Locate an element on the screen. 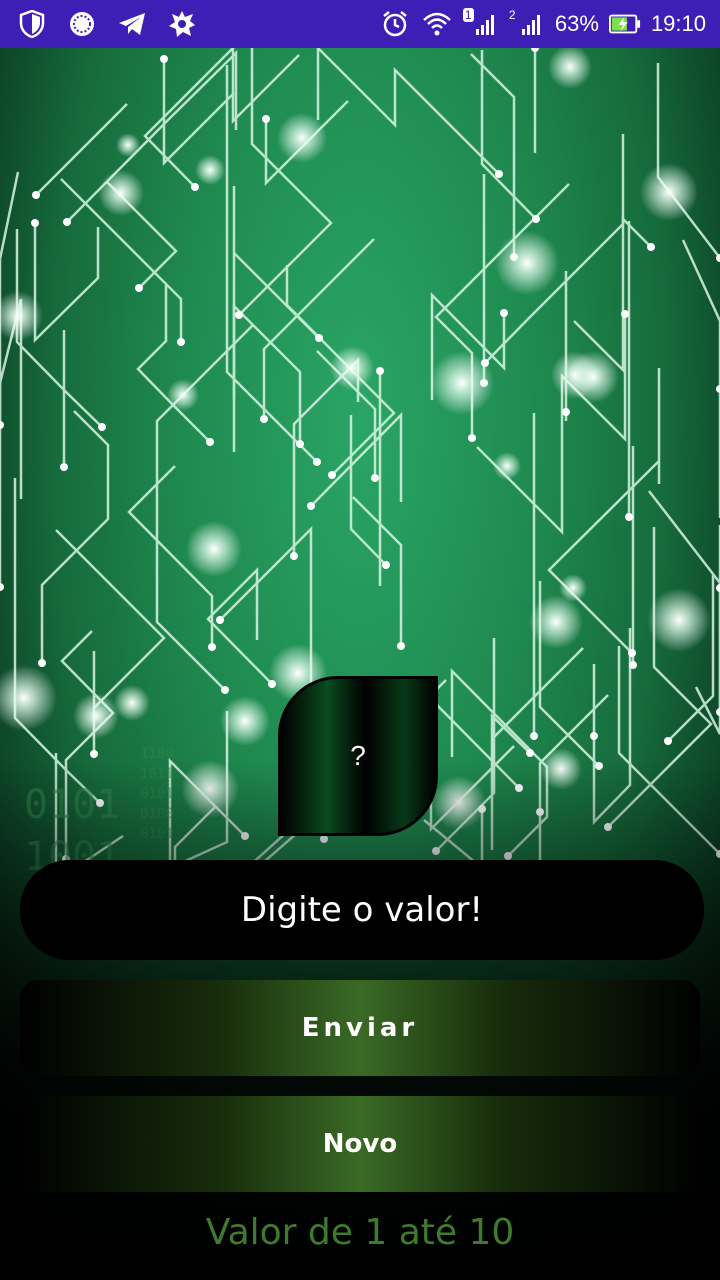  result-display: ? is located at coordinates (358, 756).